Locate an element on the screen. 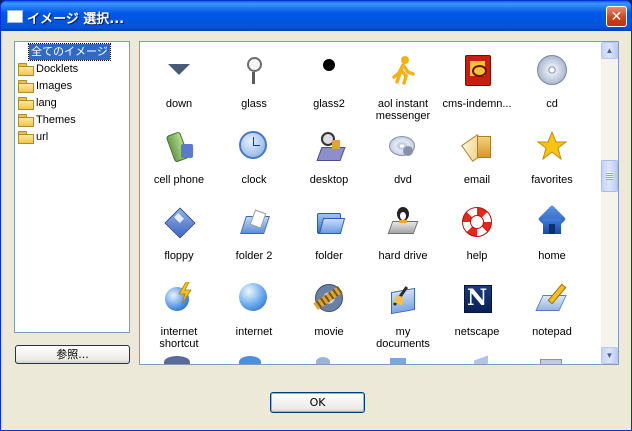  magnifier-icon is located at coordinates (254, 70).